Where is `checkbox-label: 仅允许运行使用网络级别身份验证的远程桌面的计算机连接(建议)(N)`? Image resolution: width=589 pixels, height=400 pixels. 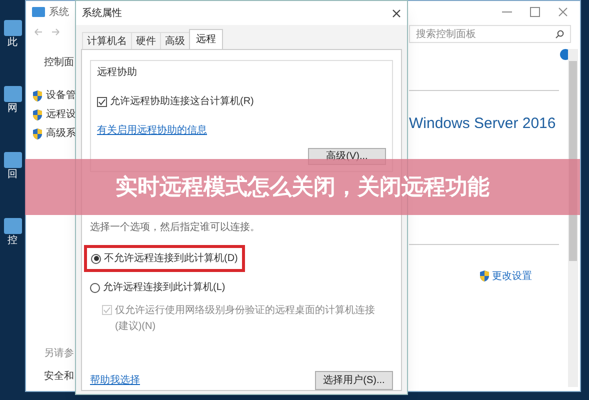
checkbox-label: 仅允许运行使用网络级别身份验证的远程桌面的计算机连接(建议)(N) is located at coordinates (245, 319).